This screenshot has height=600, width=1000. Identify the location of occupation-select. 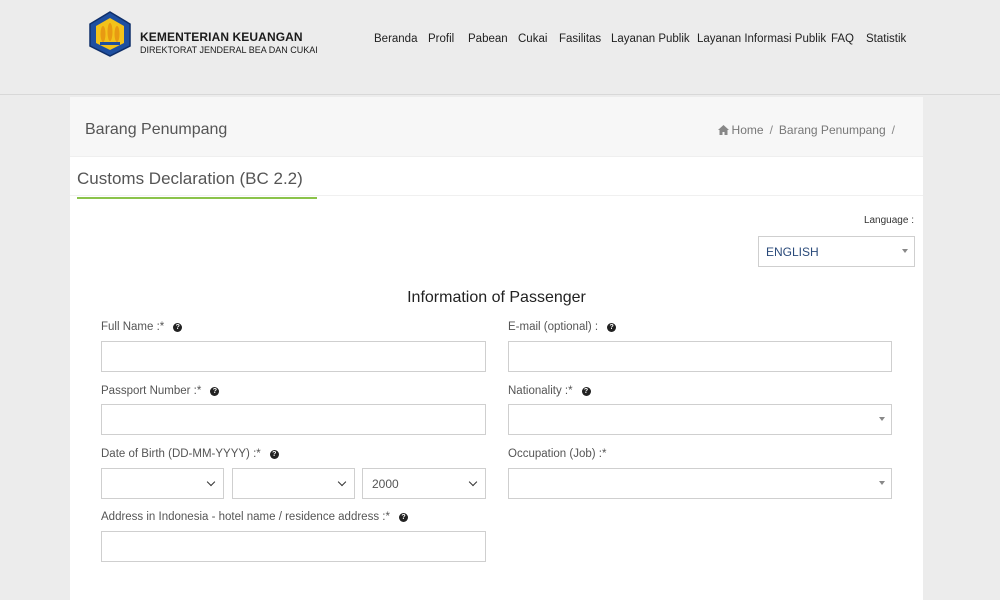
(700, 483).